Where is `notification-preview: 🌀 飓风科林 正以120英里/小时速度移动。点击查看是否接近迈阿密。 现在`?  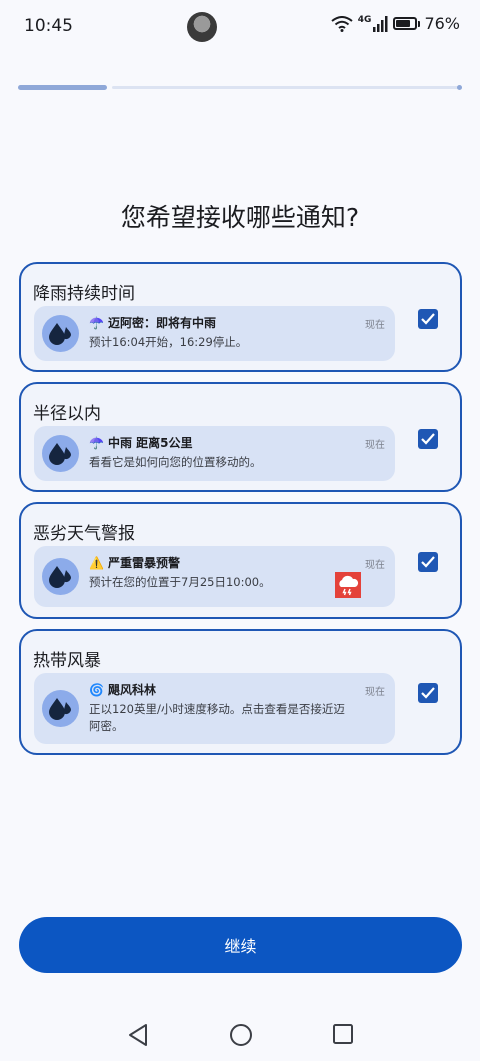
notification-preview: 🌀 飓风科林 正以120英里/小时速度移动。点击查看是否接近迈阿密。 现在 is located at coordinates (214, 708).